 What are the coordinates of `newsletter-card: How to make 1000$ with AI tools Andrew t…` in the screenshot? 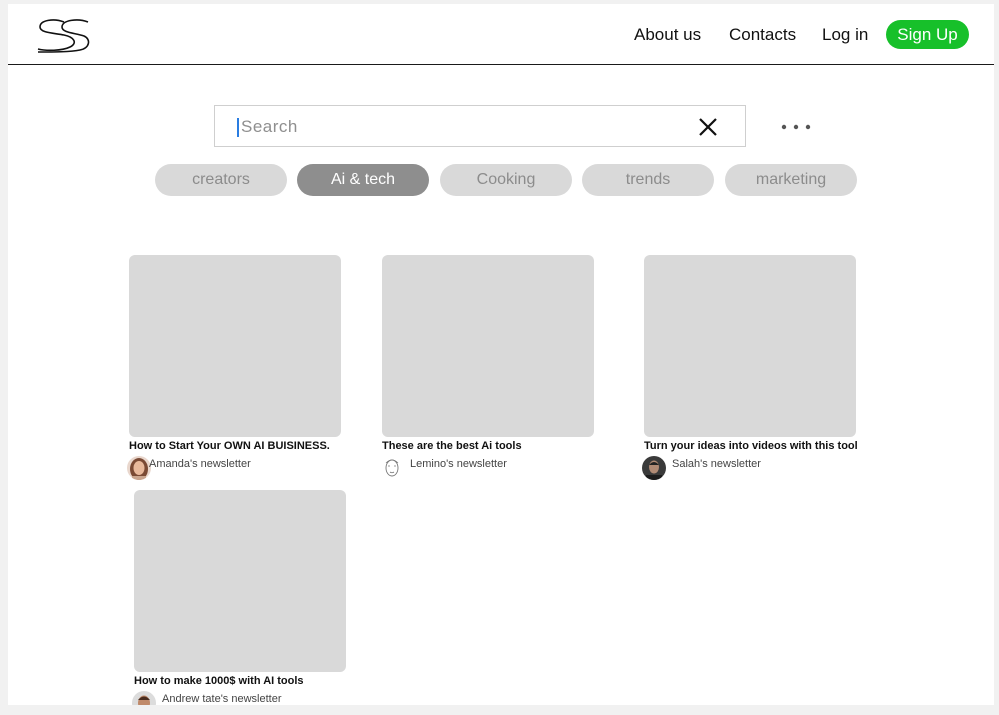 It's located at (239, 597).